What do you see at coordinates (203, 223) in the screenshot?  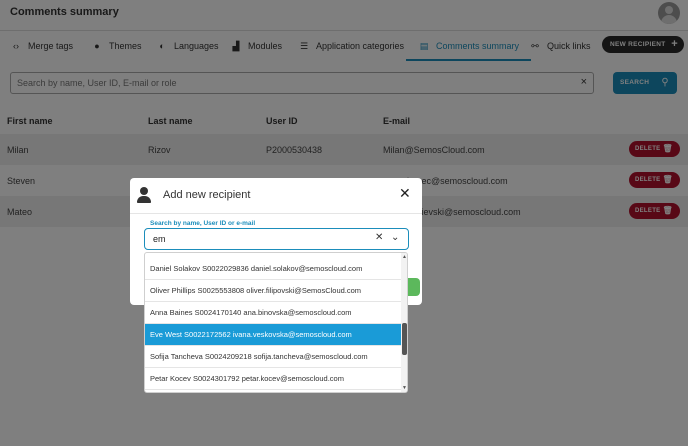 I see `field-label: Search by name, User ID or e-mail` at bounding box center [203, 223].